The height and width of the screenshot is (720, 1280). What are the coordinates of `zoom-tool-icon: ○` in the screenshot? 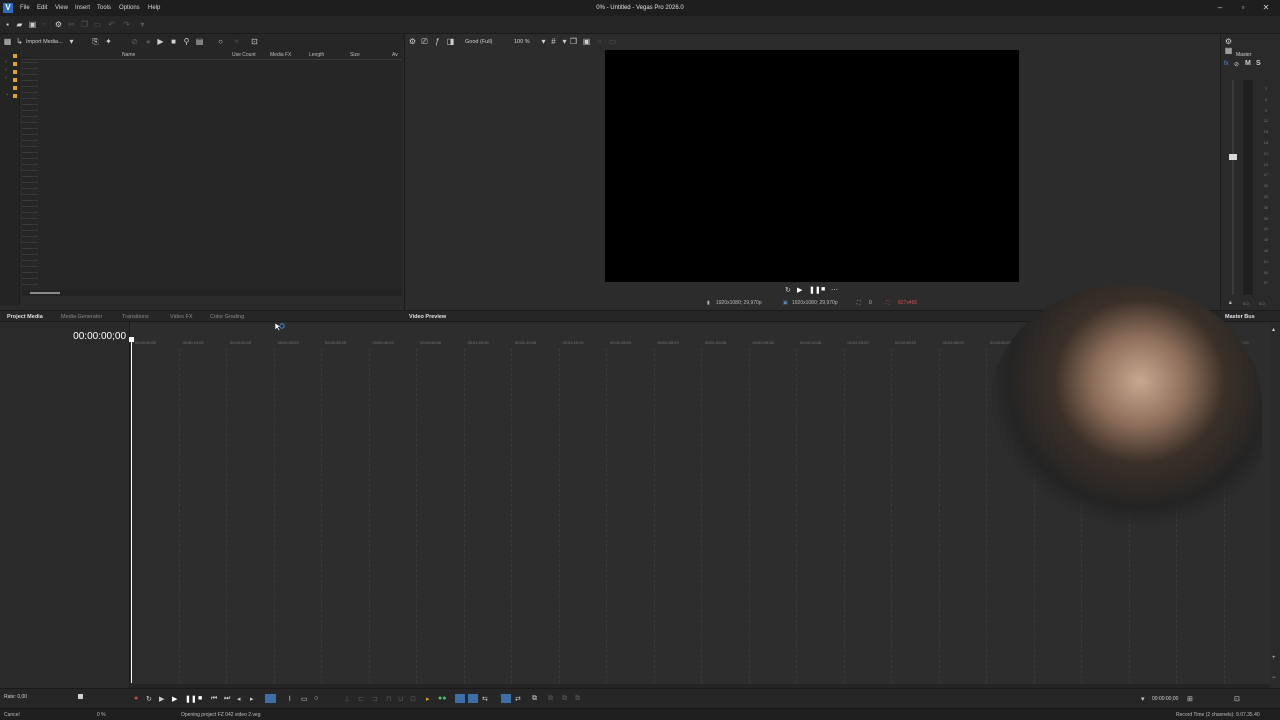 It's located at (316, 698).